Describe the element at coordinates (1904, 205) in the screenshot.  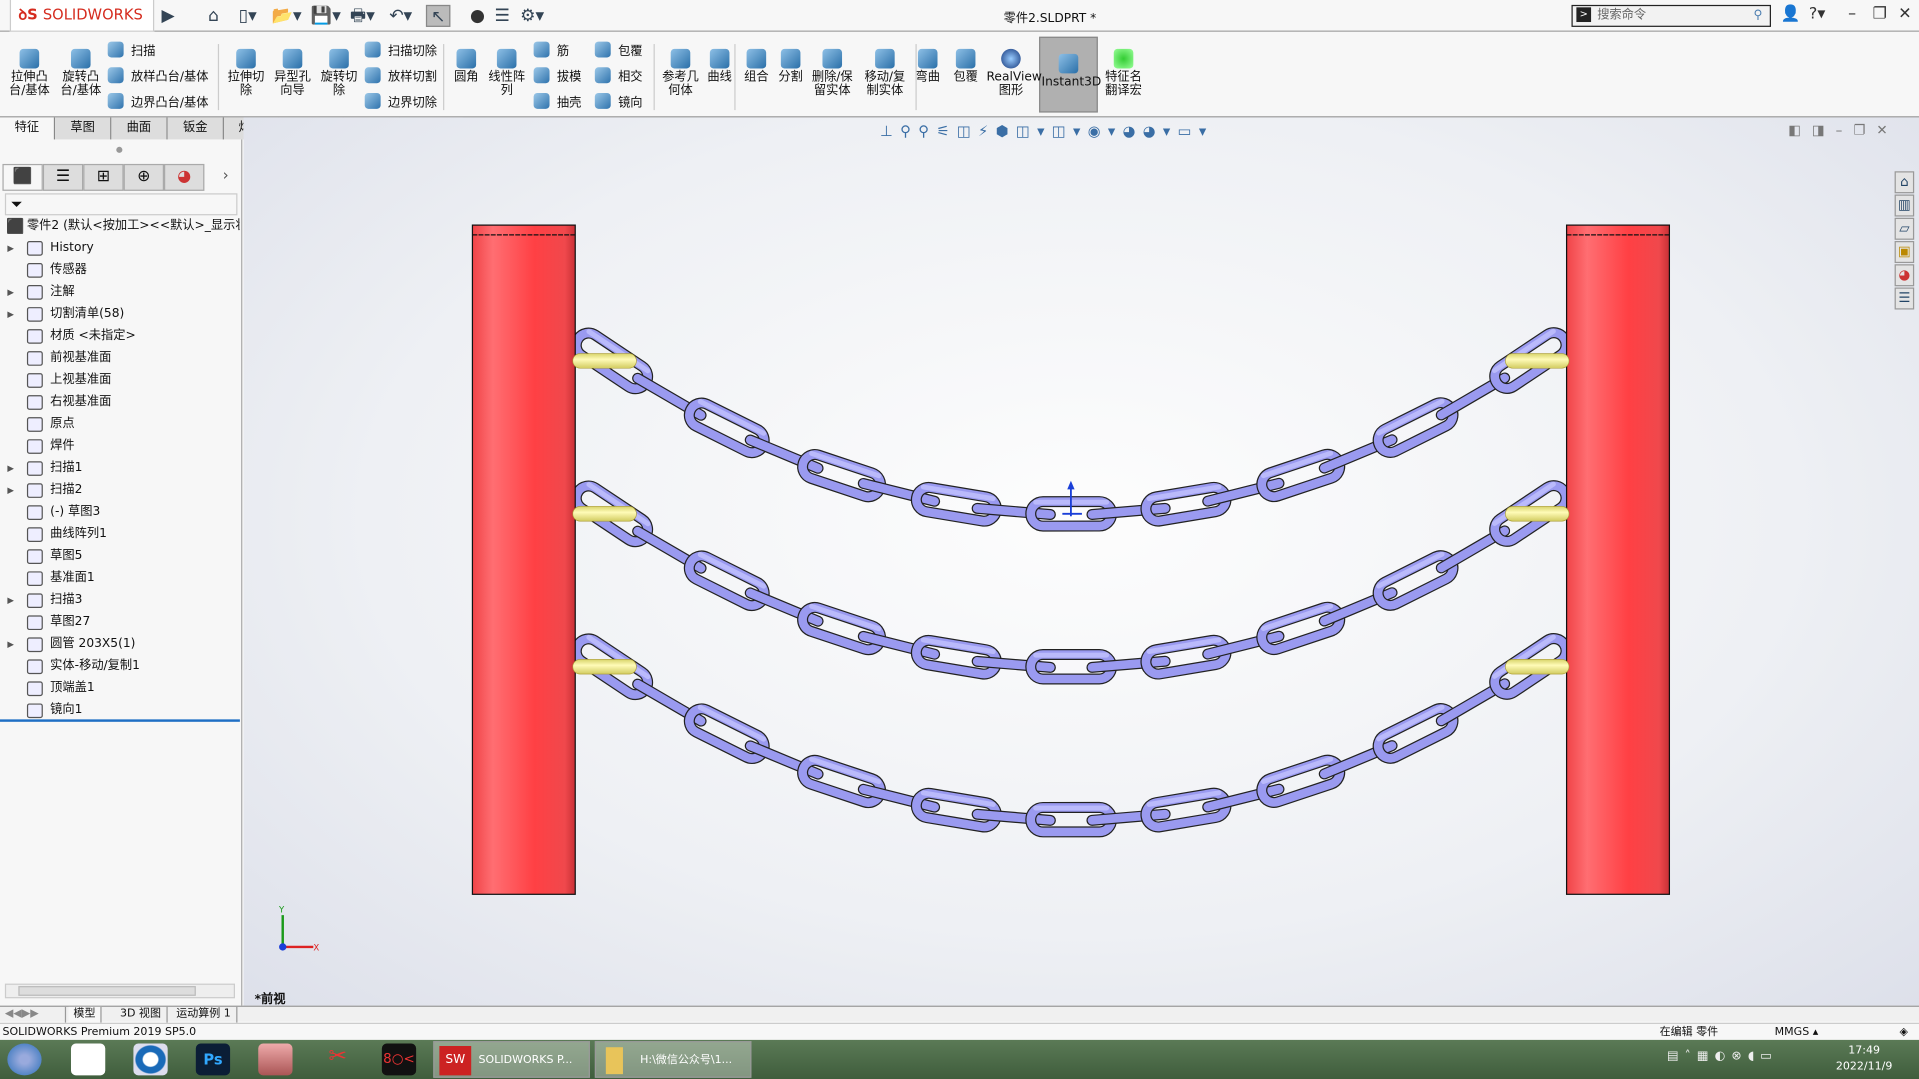
I see `design-library-icon: ▥` at that location.